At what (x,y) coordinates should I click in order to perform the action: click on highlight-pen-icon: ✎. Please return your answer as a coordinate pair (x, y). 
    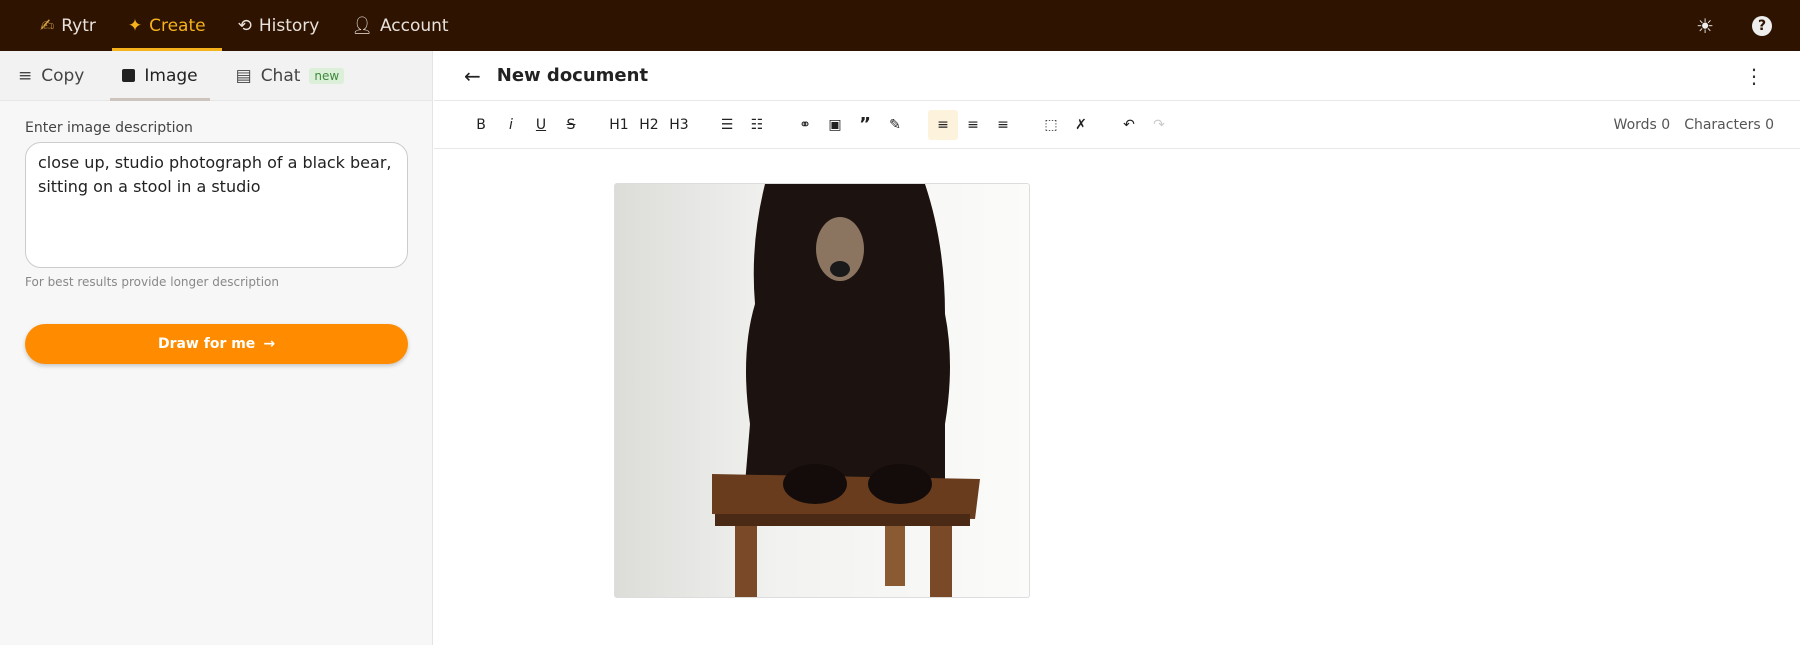
    Looking at the image, I should click on (895, 125).